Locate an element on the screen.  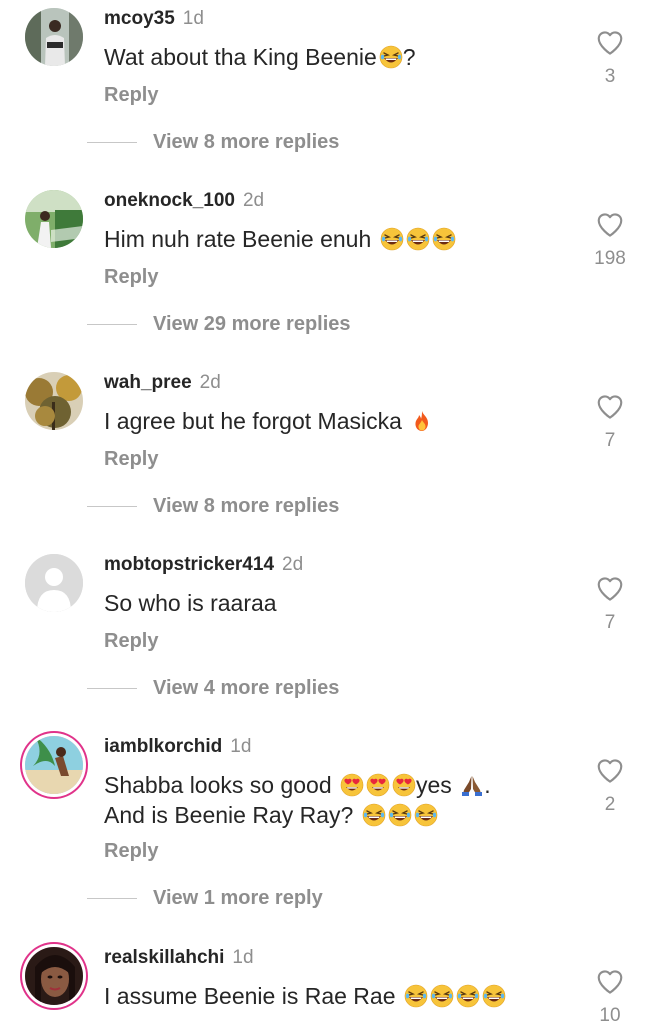
view-more-replies-button: View 29 more replies is located at coordinates (219, 324).